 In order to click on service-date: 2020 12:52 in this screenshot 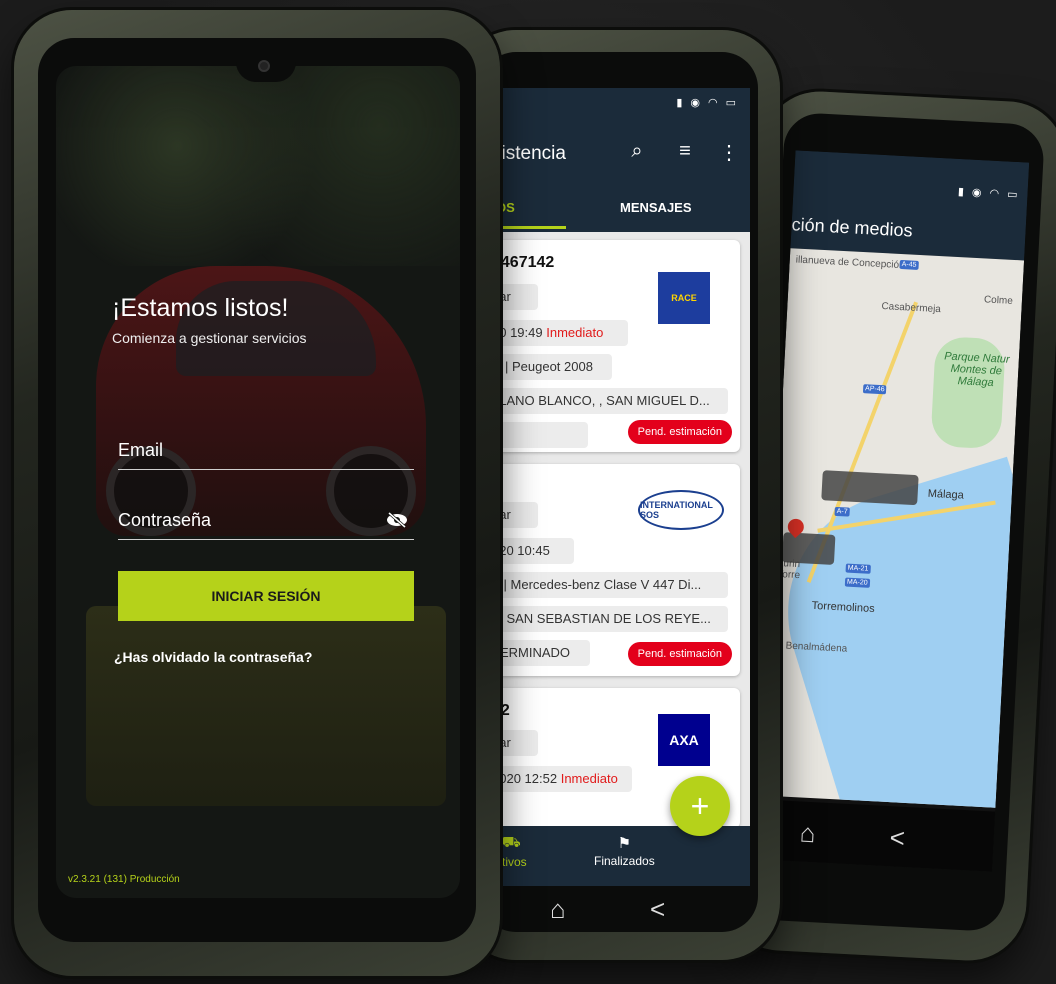, I will do `click(525, 778)`.